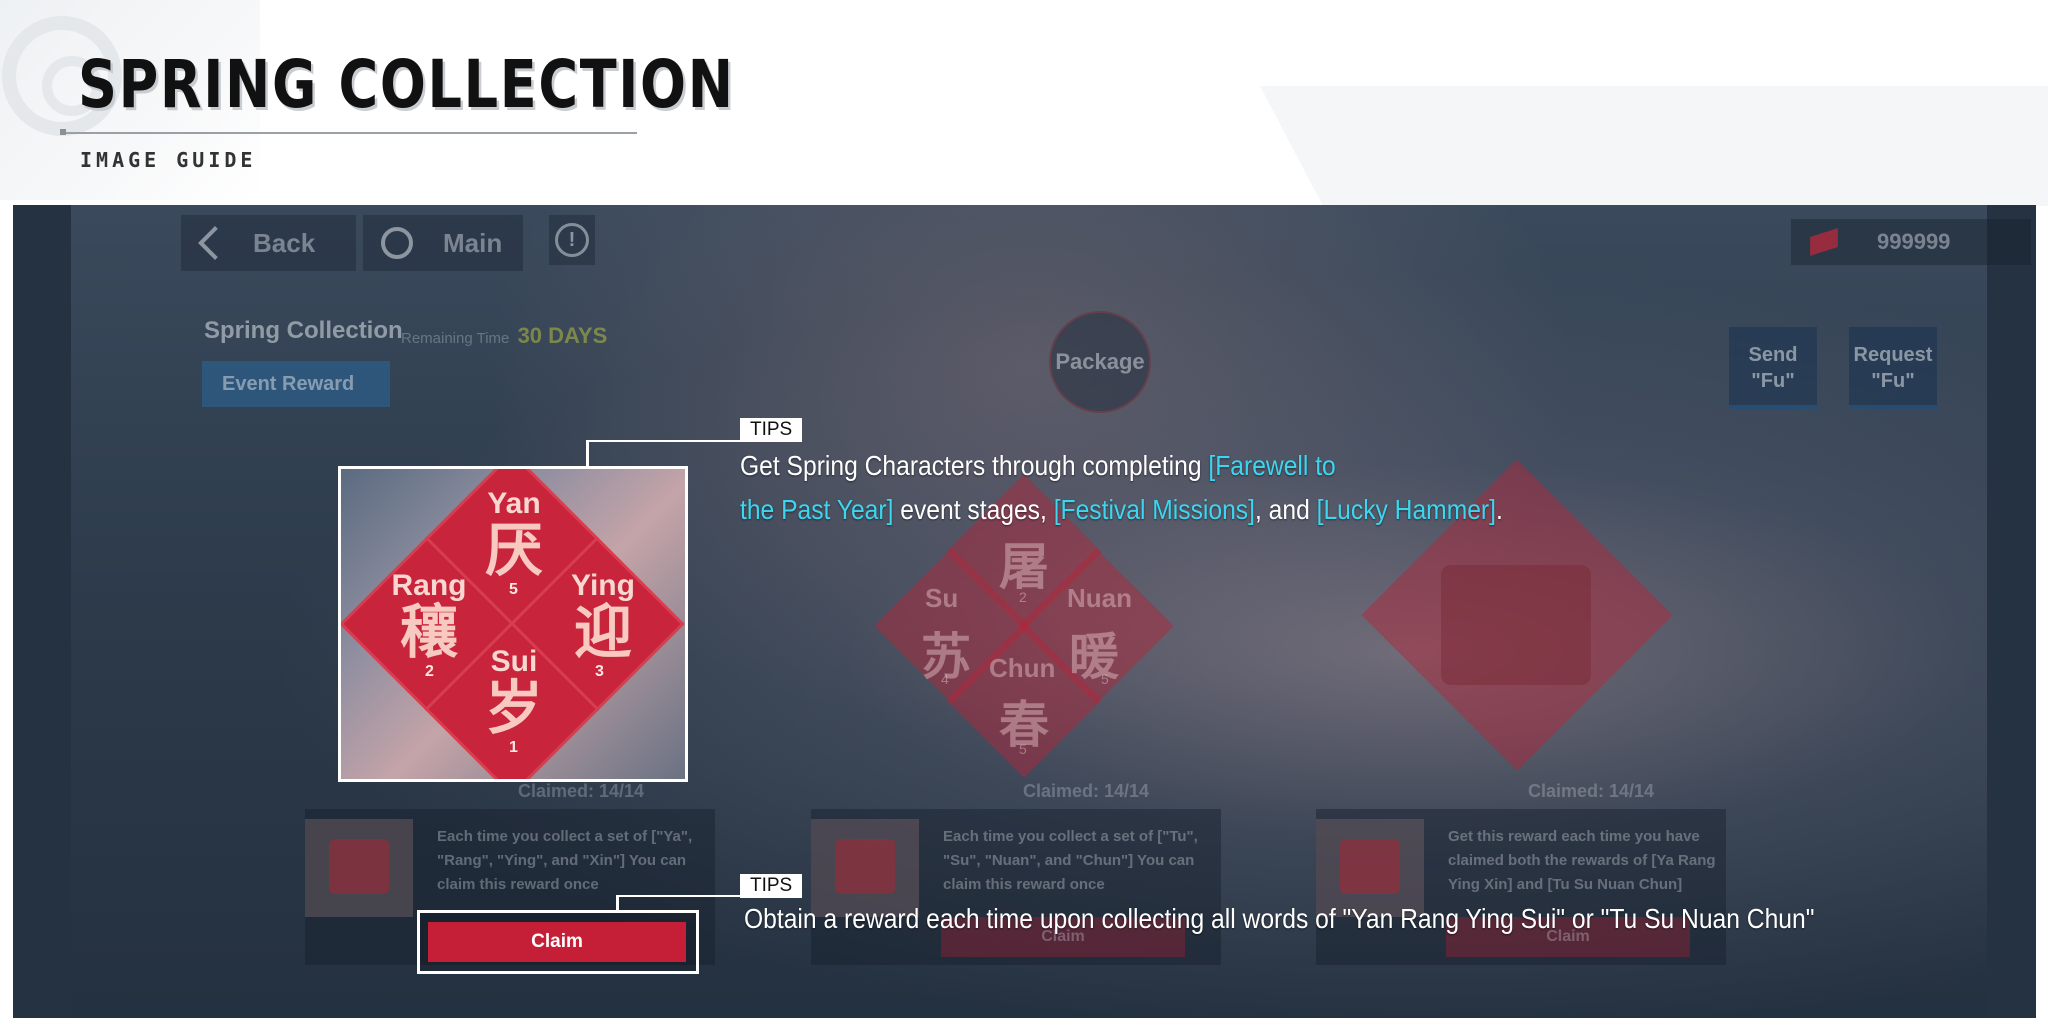 The width and height of the screenshot is (2048, 1024). What do you see at coordinates (513, 550) in the screenshot?
I see `word-cjk: 厌` at bounding box center [513, 550].